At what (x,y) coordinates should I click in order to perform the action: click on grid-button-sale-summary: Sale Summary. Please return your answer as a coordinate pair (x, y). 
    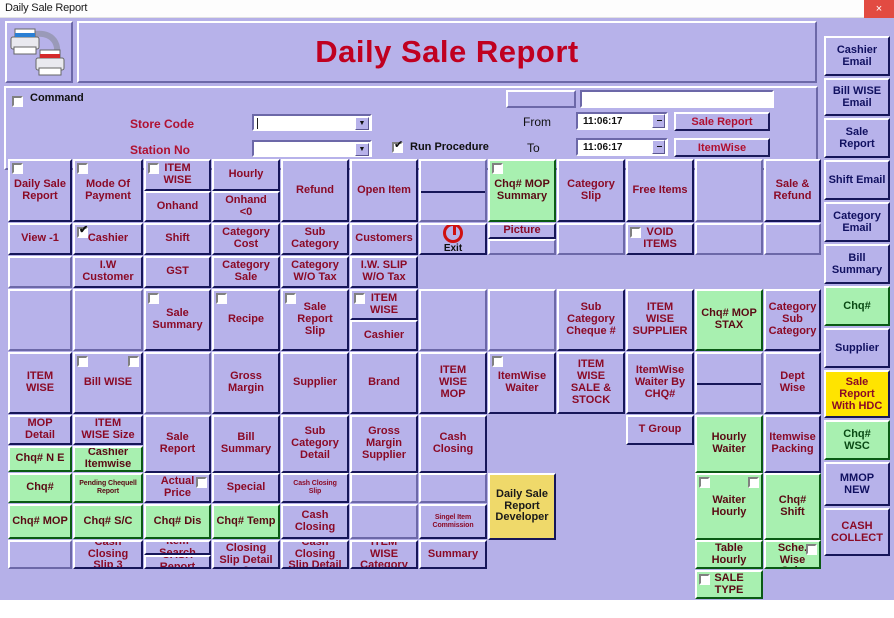
    Looking at the image, I should click on (177, 320).